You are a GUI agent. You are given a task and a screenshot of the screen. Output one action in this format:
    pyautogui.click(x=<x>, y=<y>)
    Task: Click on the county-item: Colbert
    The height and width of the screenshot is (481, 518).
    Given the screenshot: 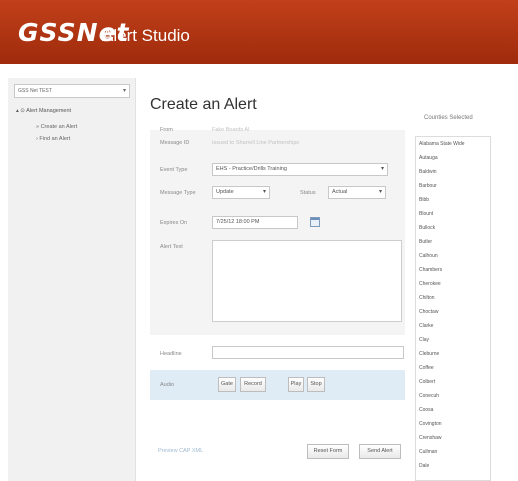 What is the action you would take?
    pyautogui.click(x=427, y=382)
    